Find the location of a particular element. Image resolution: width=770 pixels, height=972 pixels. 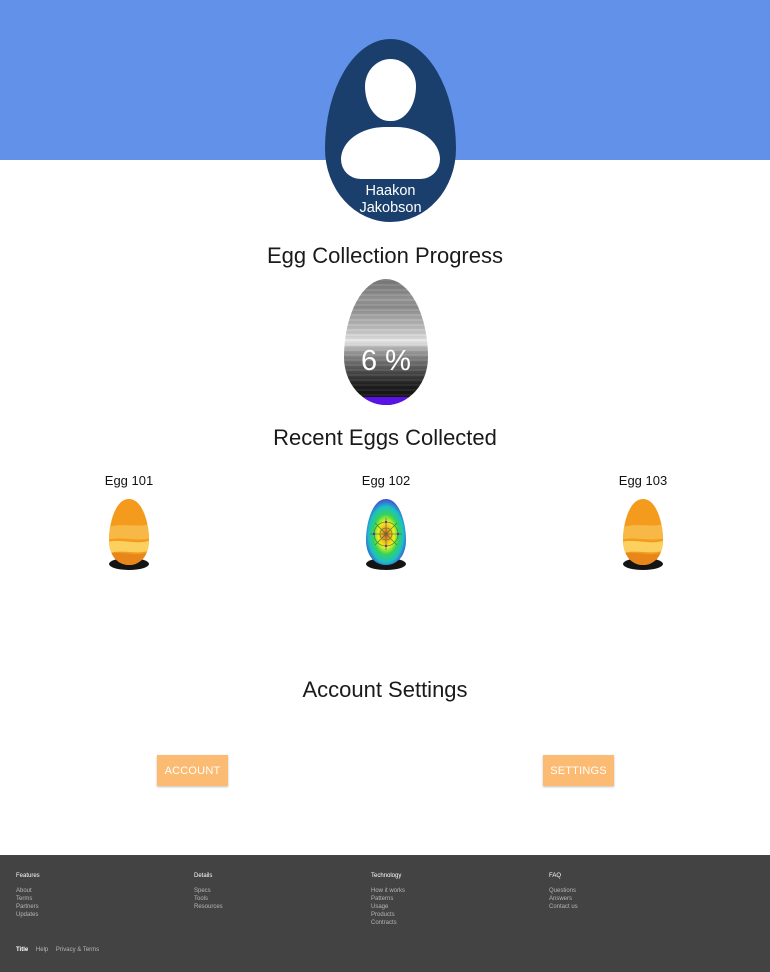

footer-heading: Technology is located at coordinates (386, 876).